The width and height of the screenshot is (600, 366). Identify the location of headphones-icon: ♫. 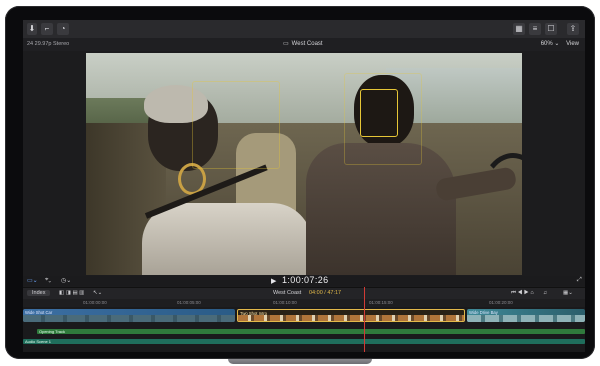
(545, 293).